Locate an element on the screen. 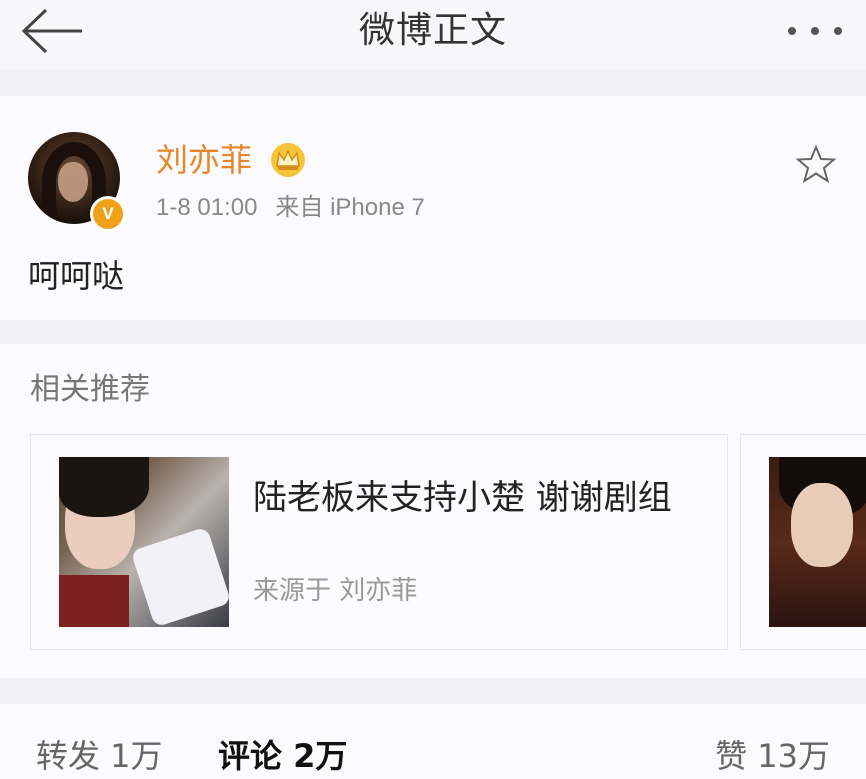  post-time: 1-8 01:00 is located at coordinates (207, 207).